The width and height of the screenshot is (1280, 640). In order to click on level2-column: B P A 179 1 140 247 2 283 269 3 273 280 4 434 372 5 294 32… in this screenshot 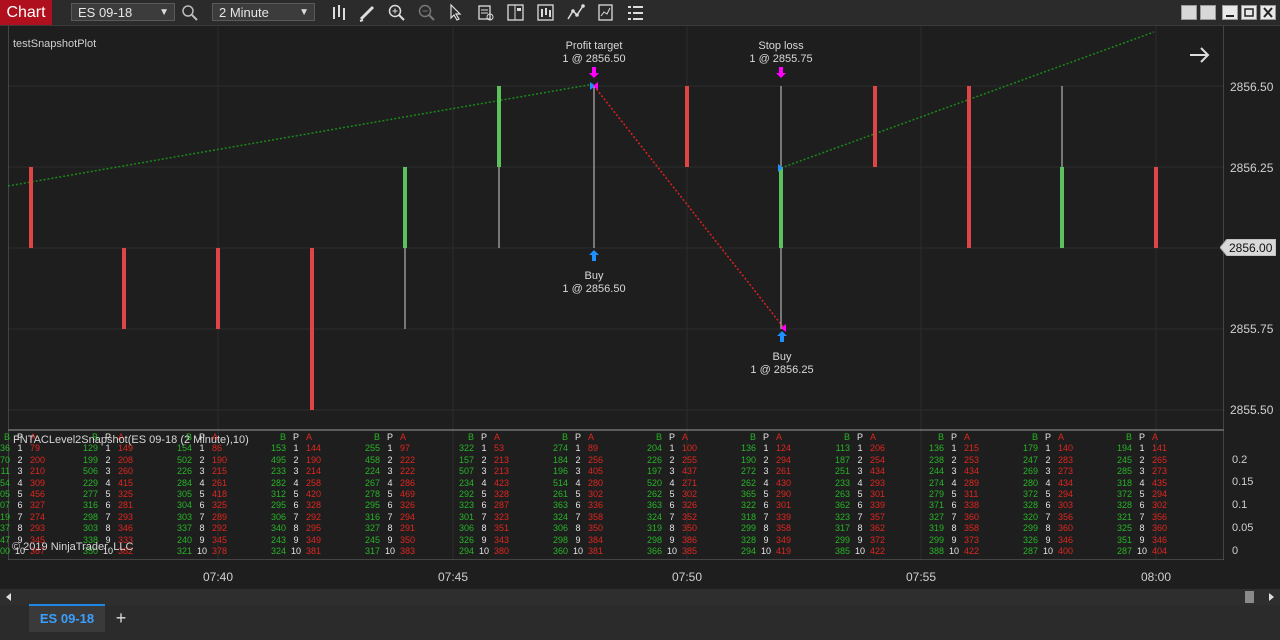, I will do `click(1050, 494)`.